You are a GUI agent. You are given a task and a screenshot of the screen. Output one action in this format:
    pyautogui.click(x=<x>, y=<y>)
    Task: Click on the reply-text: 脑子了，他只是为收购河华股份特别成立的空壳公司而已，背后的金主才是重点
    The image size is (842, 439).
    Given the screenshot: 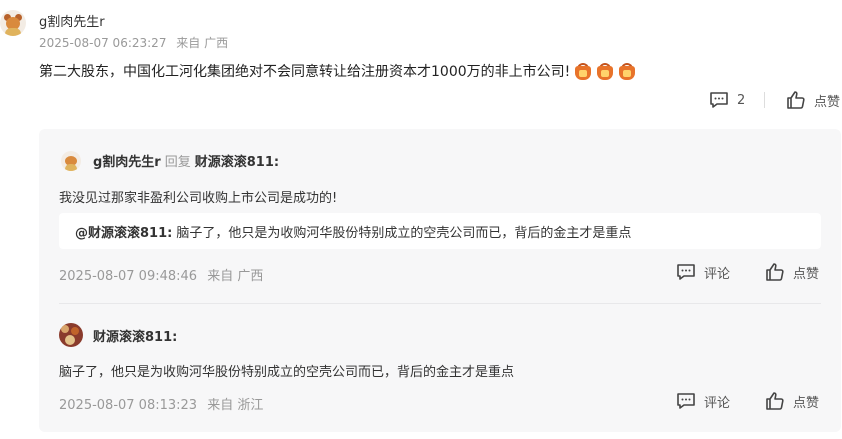 What is the action you would take?
    pyautogui.click(x=287, y=372)
    